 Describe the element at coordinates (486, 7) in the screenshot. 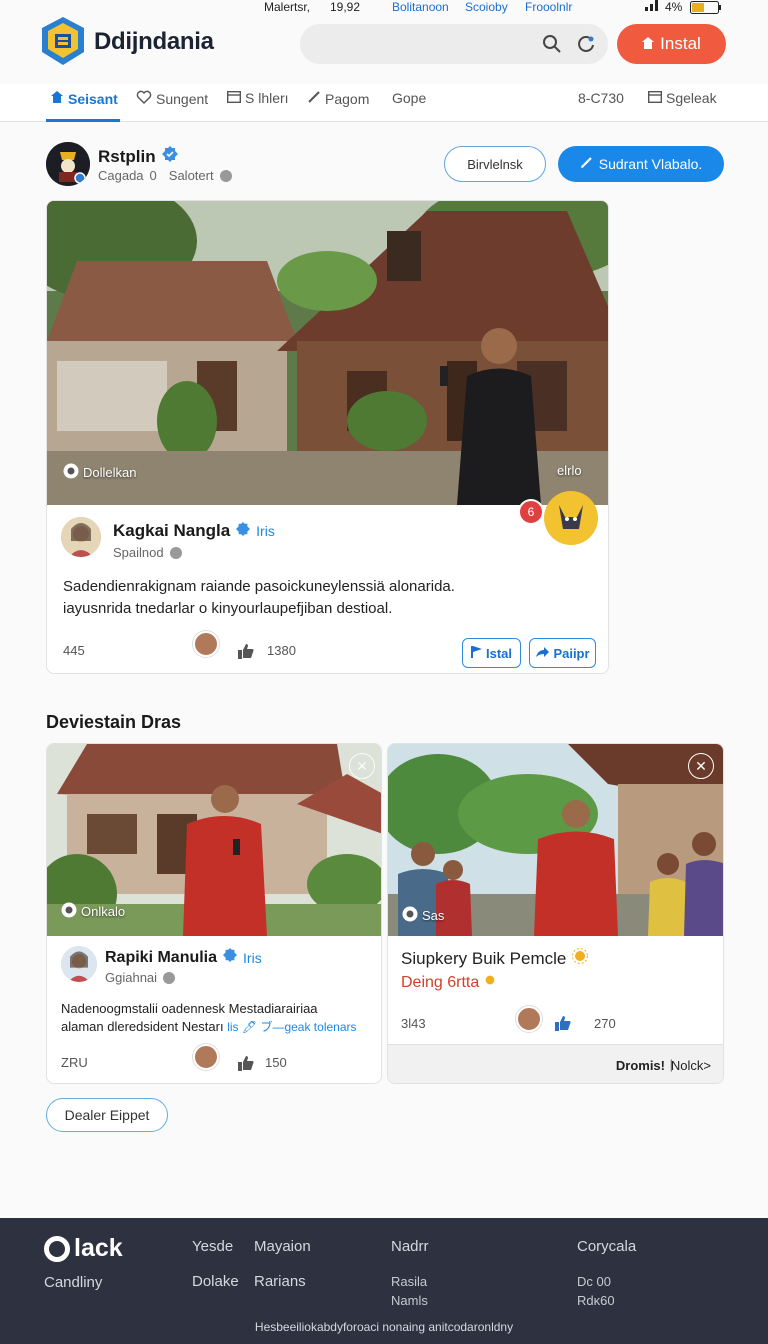

I see `status-link: Scoioby` at that location.